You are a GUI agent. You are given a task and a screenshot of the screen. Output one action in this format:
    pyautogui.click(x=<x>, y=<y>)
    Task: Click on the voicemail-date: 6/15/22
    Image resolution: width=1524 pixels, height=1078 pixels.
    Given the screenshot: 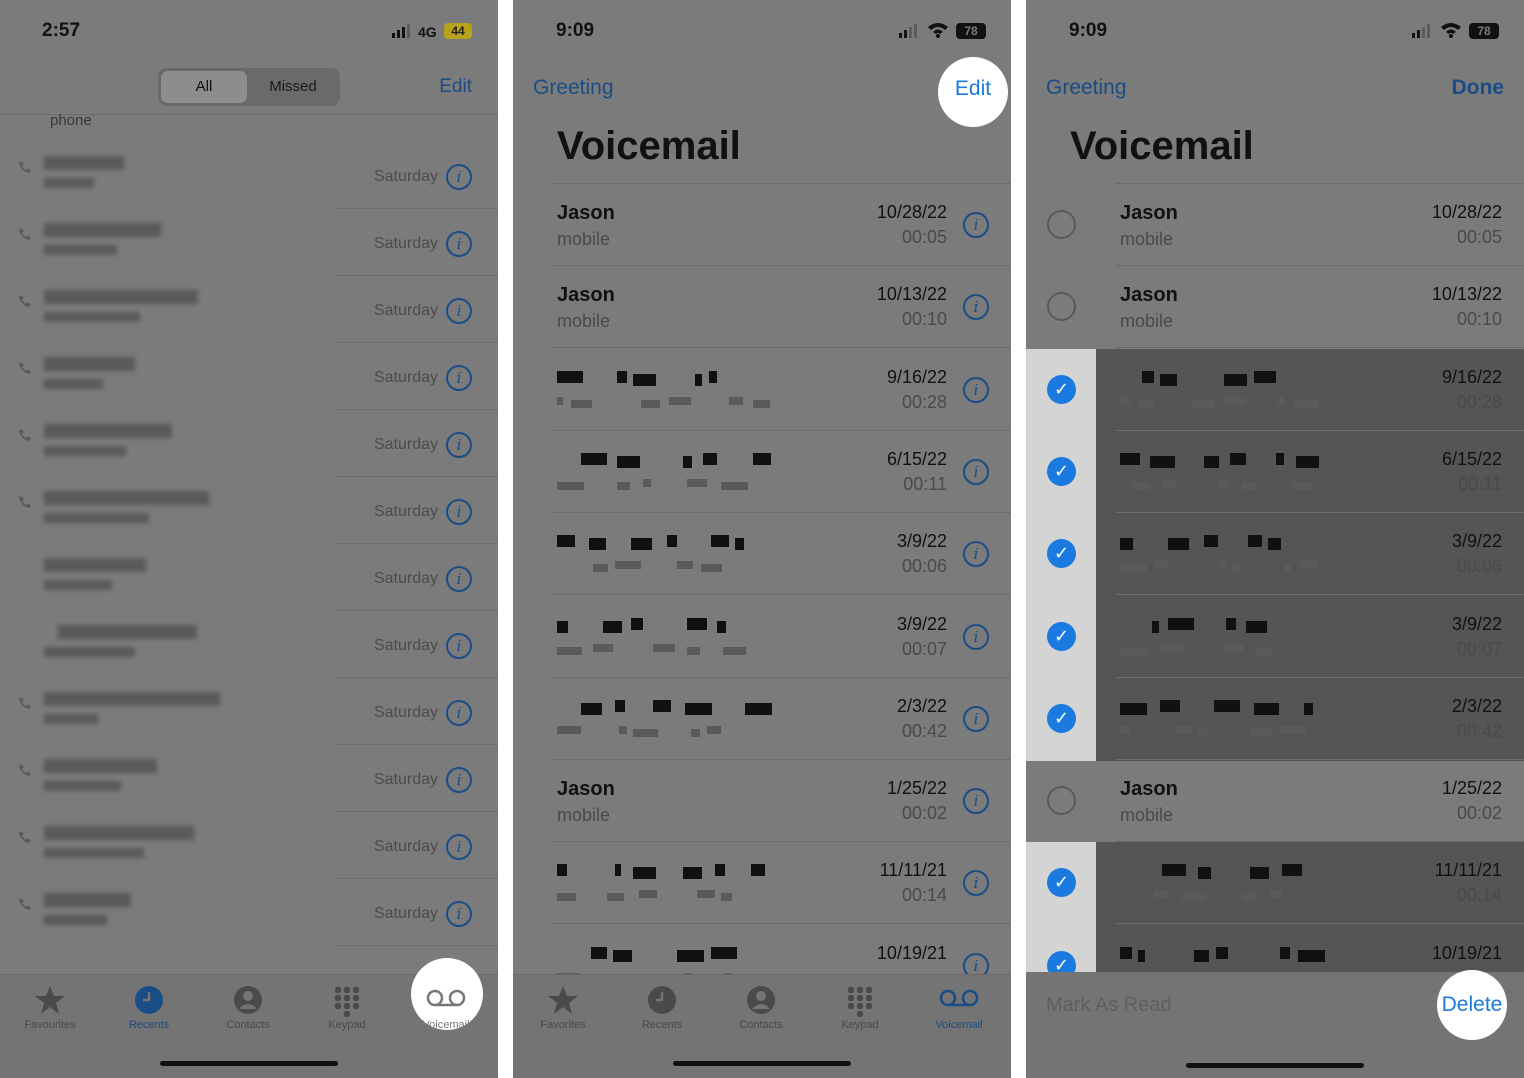 What is the action you would take?
    pyautogui.click(x=916, y=458)
    